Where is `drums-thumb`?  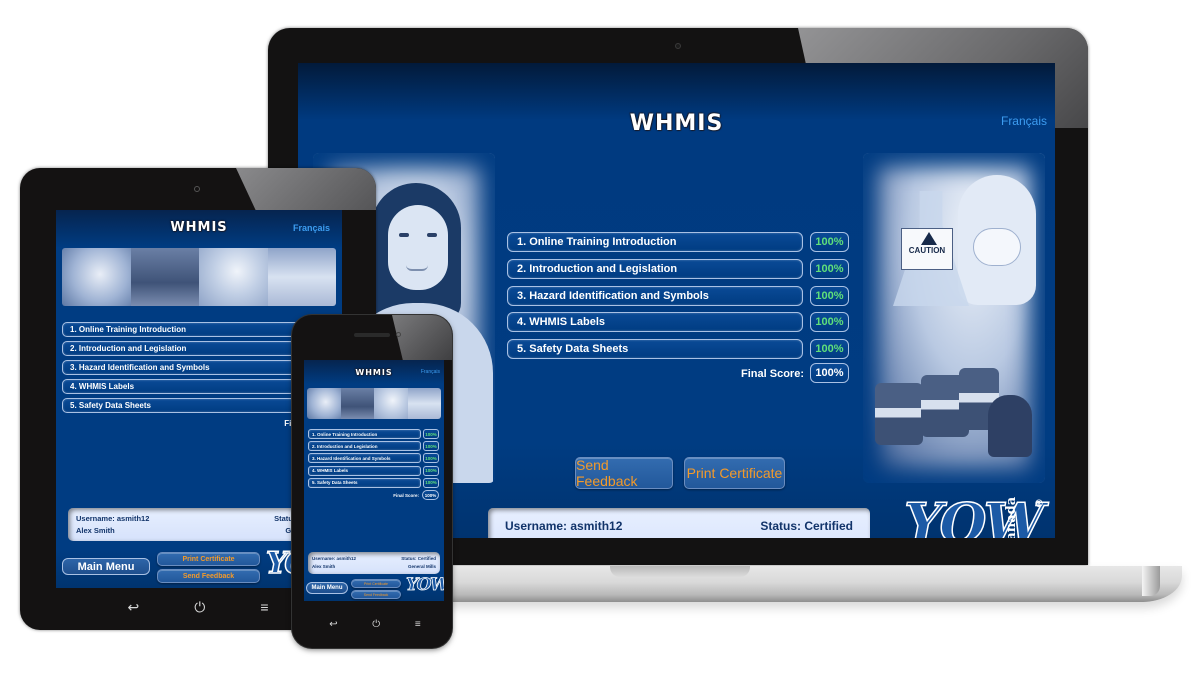 drums-thumb is located at coordinates (164, 277).